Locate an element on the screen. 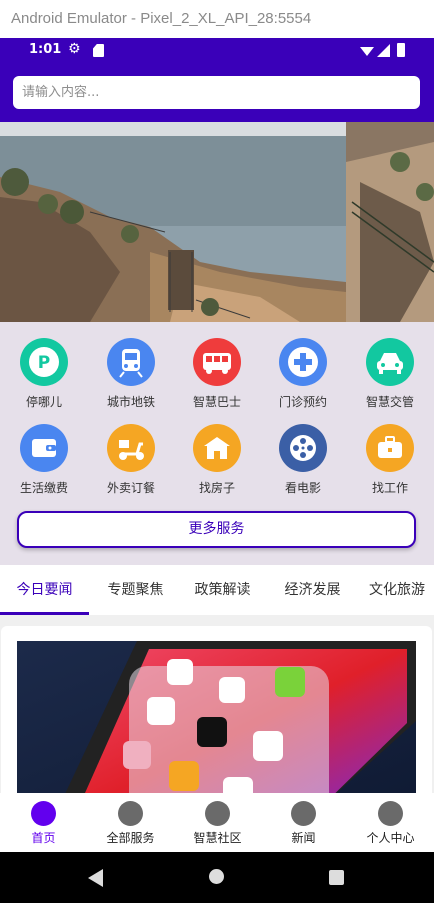 Image resolution: width=434 pixels, height=903 pixels. status-time: 1:01 is located at coordinates (45, 49).